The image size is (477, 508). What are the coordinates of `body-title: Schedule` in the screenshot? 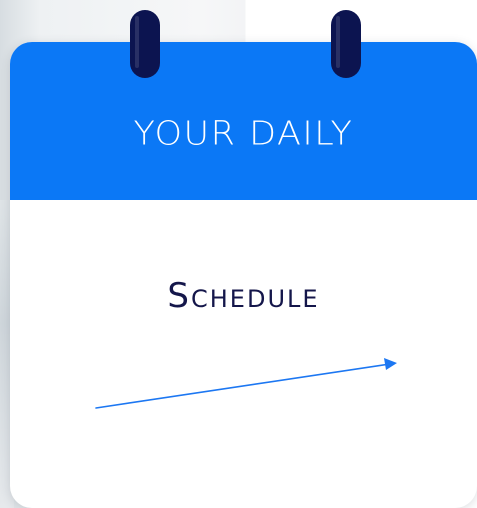 It's located at (243, 296).